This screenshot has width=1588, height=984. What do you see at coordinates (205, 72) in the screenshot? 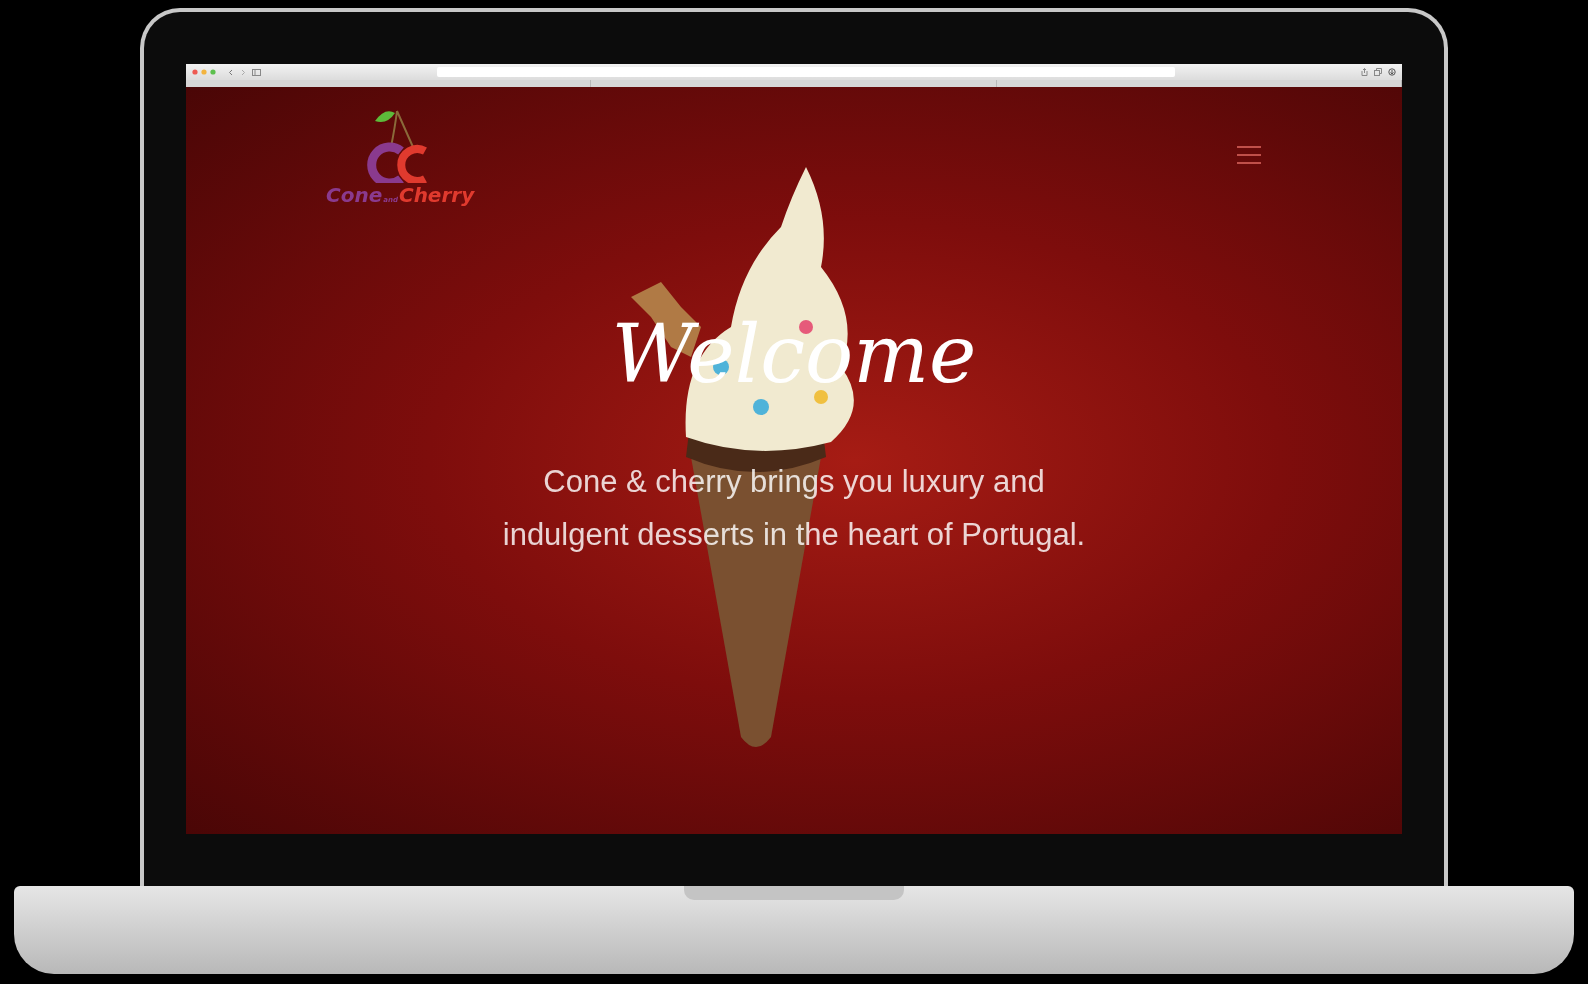
I see `window-controls-icon` at bounding box center [205, 72].